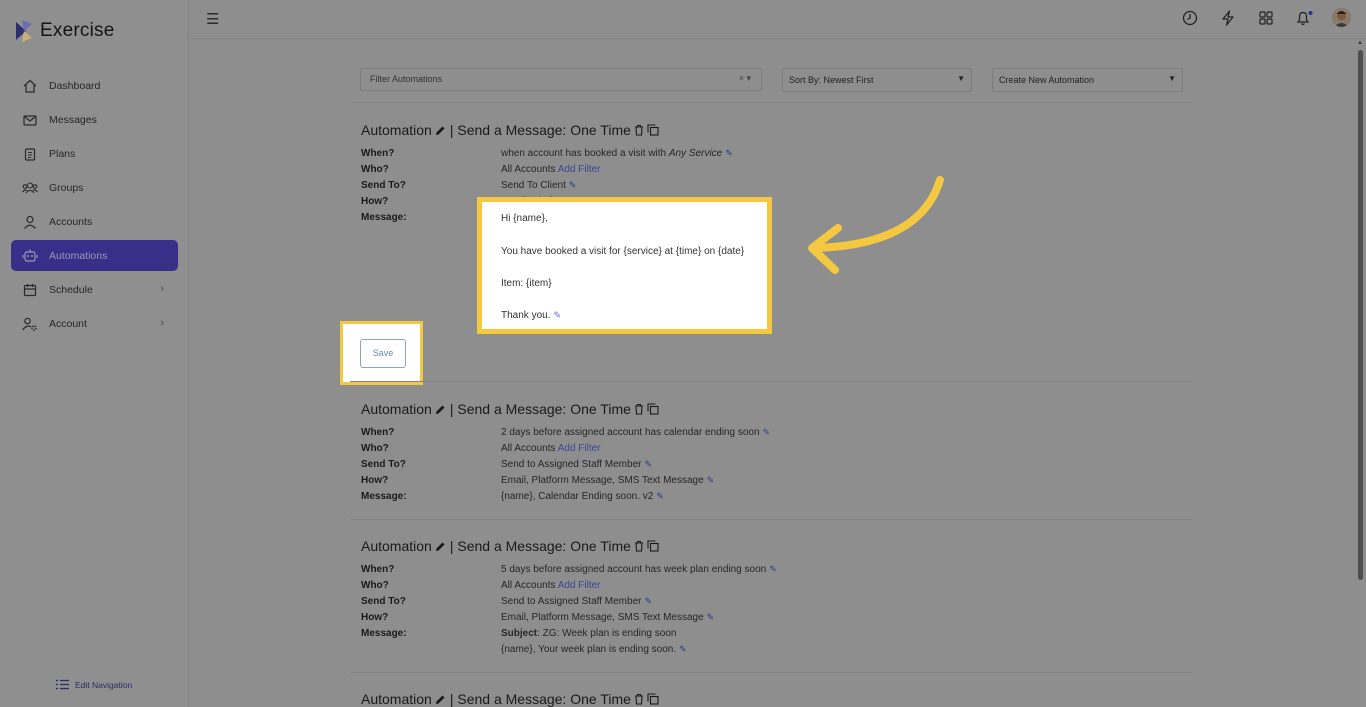 The width and height of the screenshot is (1366, 707). I want to click on divider, so click(771, 381).